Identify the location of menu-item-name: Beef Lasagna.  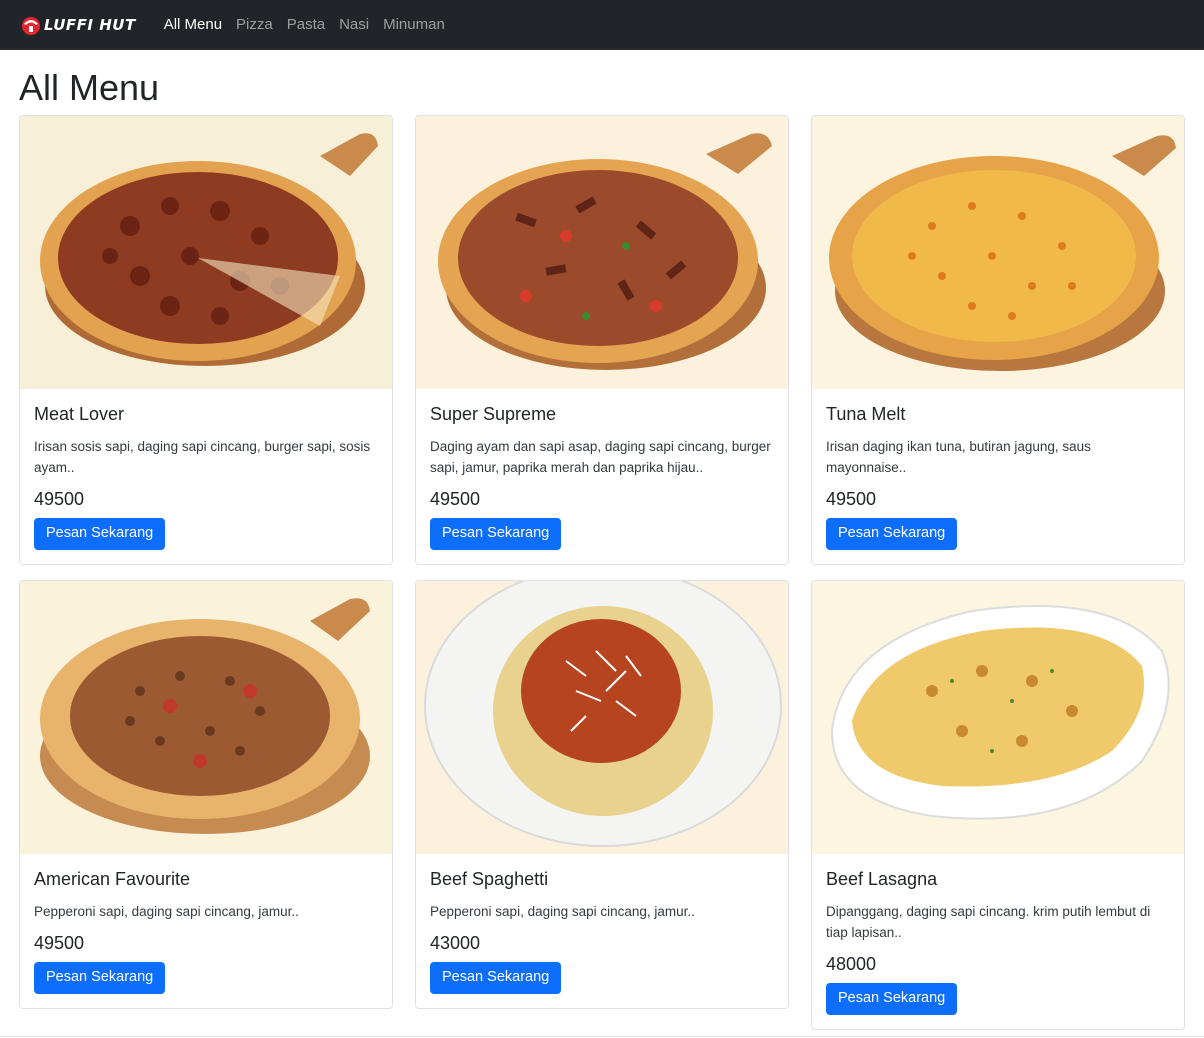
(882, 879).